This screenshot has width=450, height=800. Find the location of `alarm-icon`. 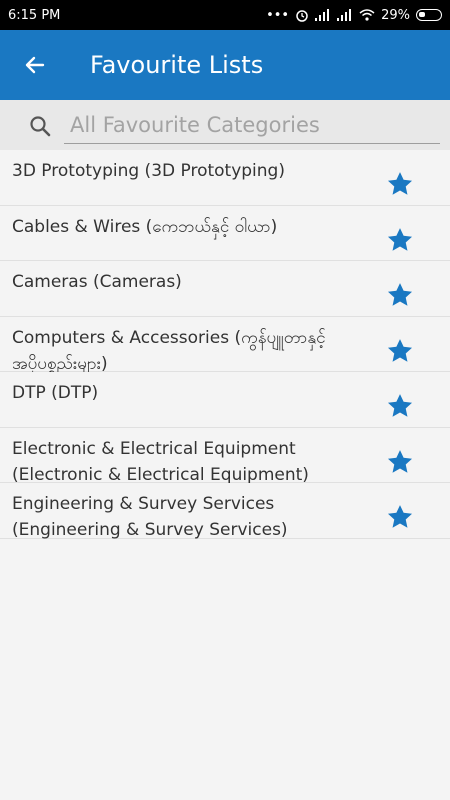

alarm-icon is located at coordinates (302, 15).